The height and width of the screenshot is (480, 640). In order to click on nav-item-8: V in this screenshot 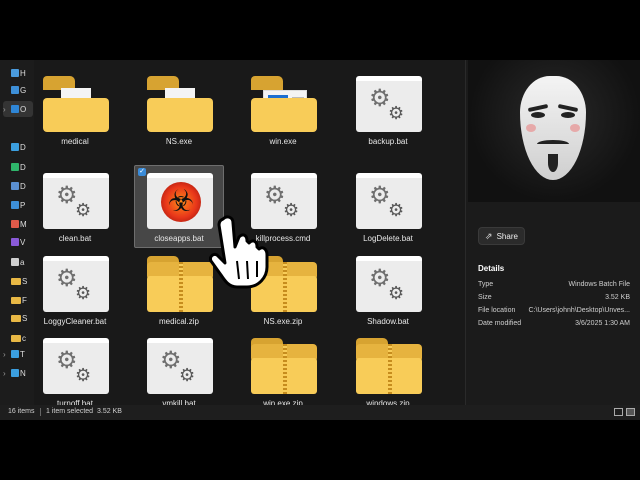, I will do `click(18, 242)`.